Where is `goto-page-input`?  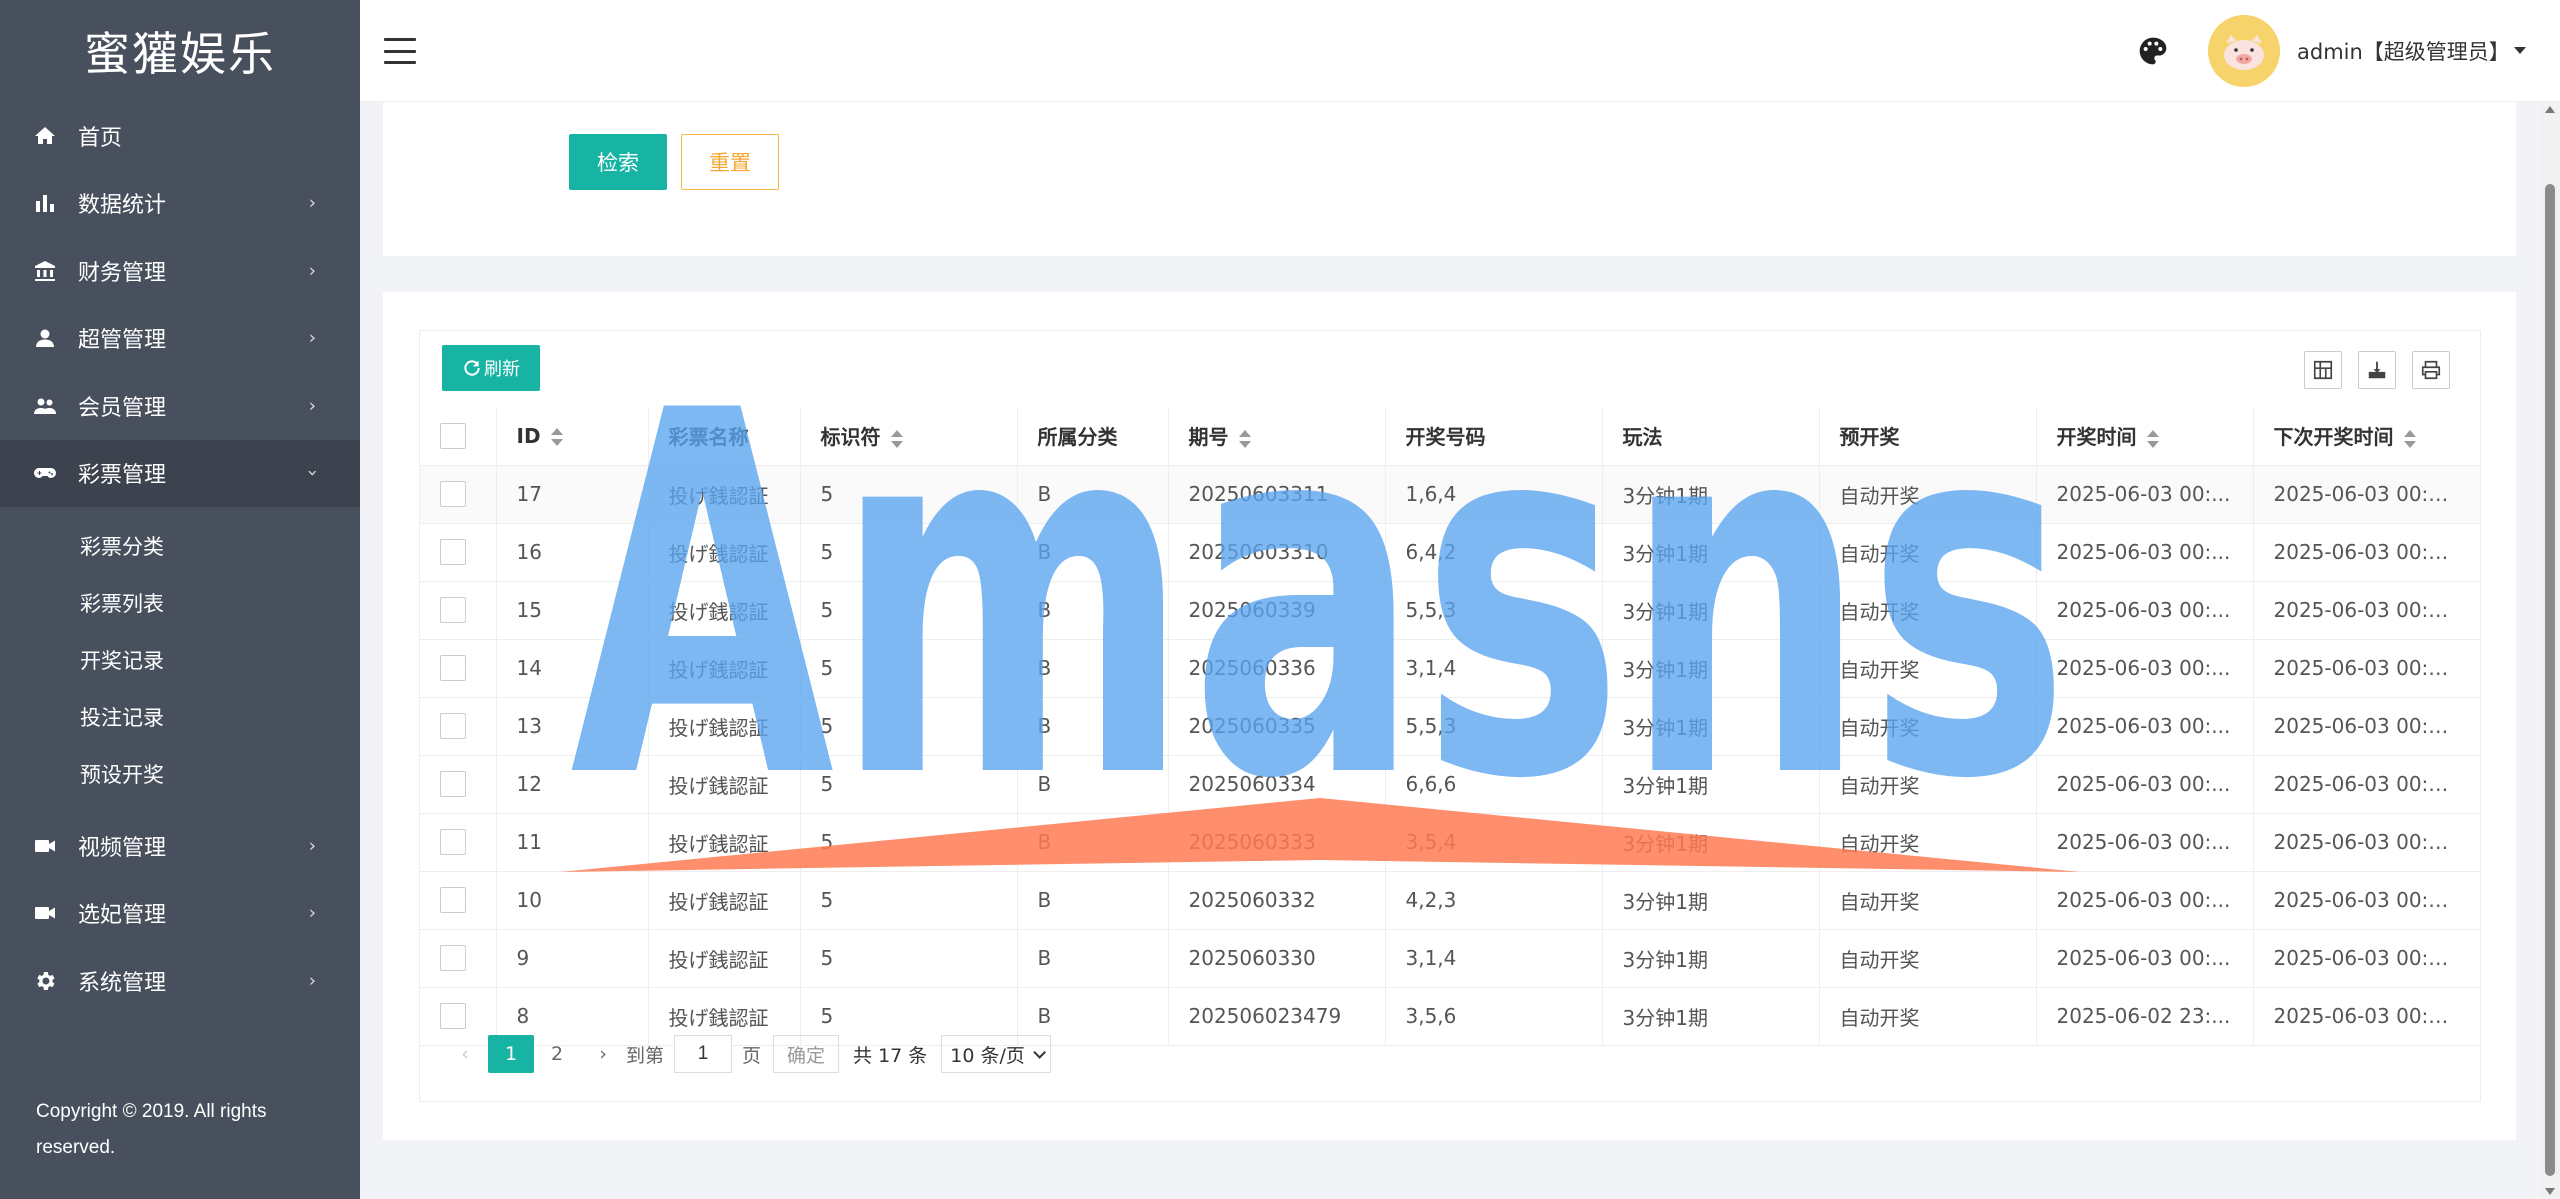
goto-page-input is located at coordinates (703, 1054).